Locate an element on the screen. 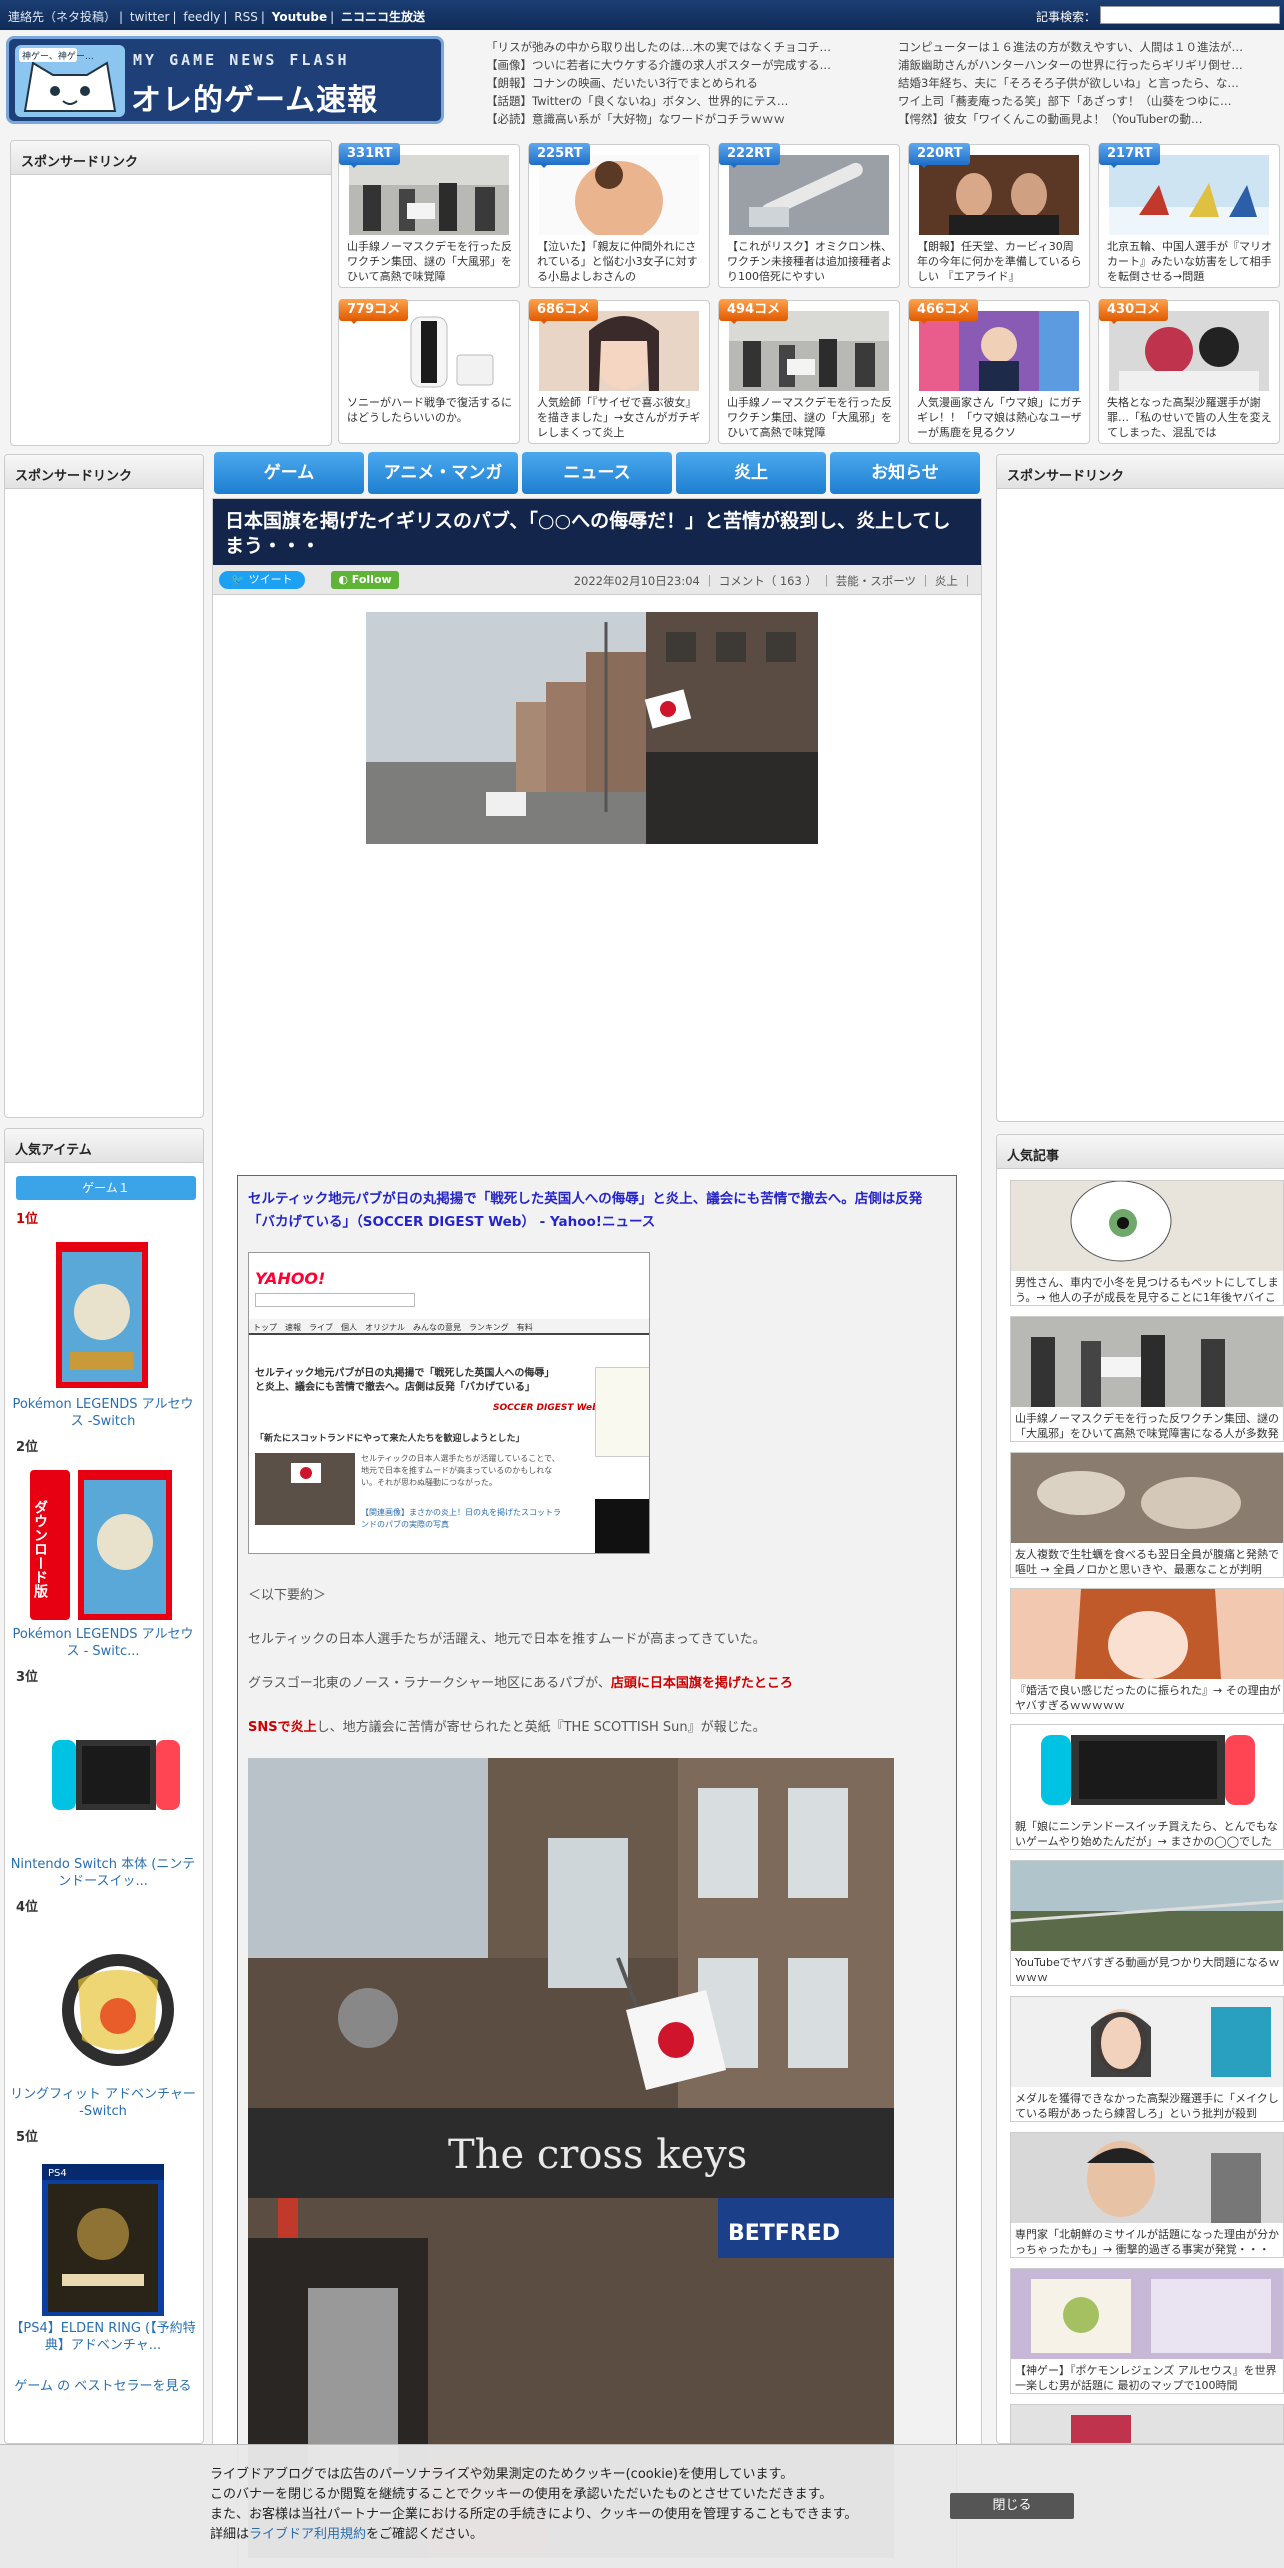 Image resolution: width=1284 pixels, height=2568 pixels. comment-card: 779コメ ソニーがハード戦争で復活するにはどうしたらいいのか。 is located at coordinates (429, 371).